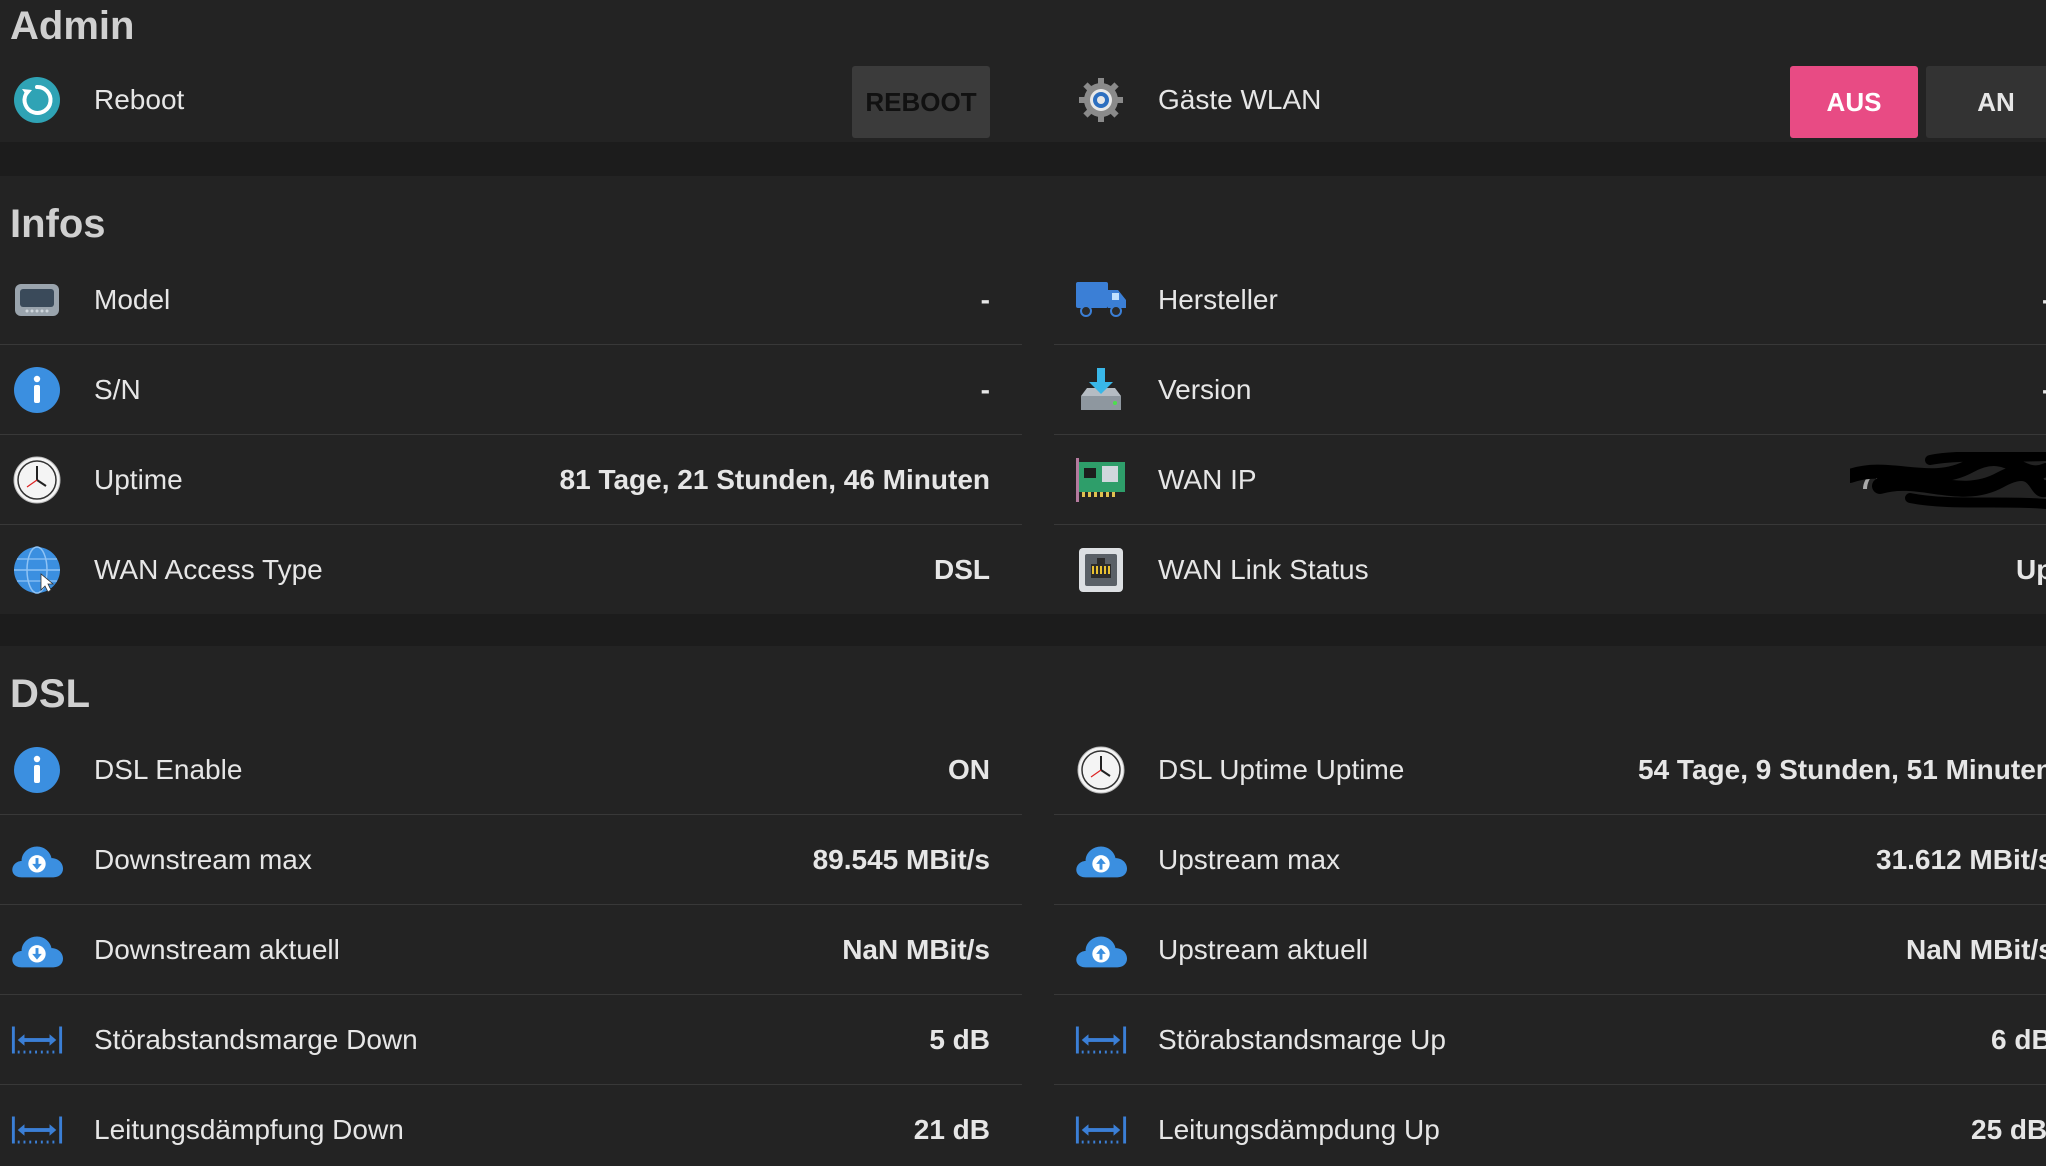  I want to click on guest-wlan-row: Gäste WLAN AUS AN, so click(1550, 100).